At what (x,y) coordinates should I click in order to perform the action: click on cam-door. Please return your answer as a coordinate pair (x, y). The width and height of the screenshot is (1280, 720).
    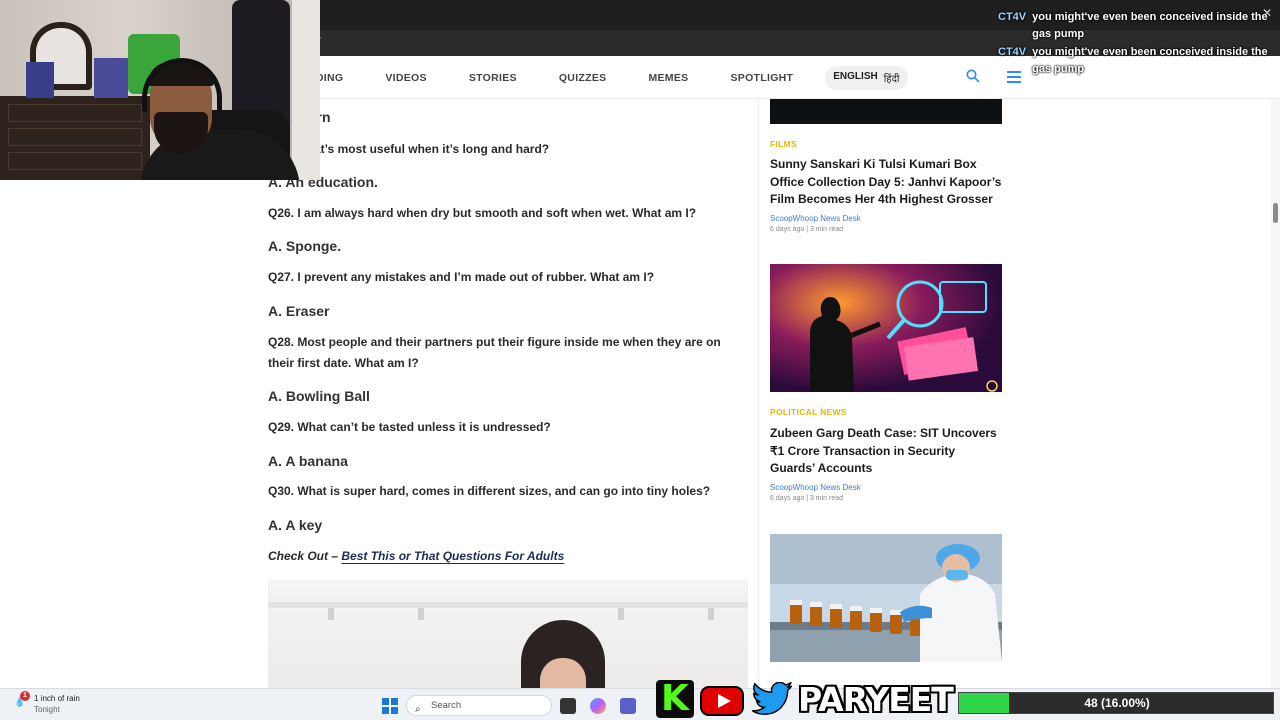
    Looking at the image, I should click on (306, 90).